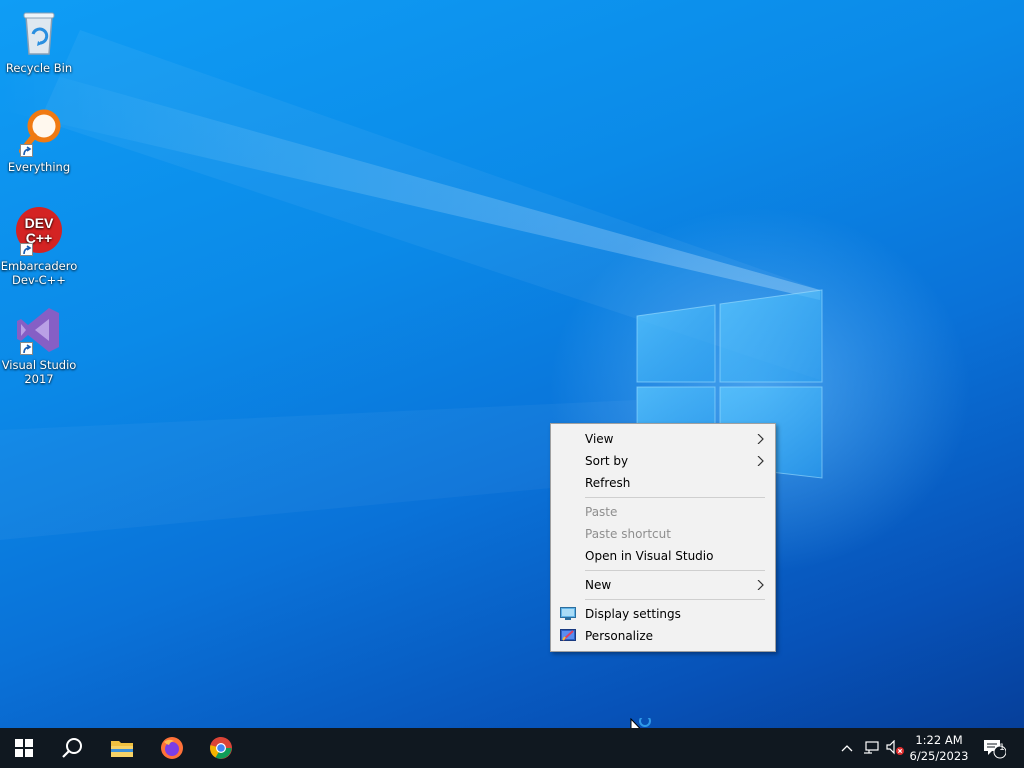 This screenshot has width=1024, height=768. What do you see at coordinates (39, 68) in the screenshot?
I see `desktop-icon-label: Recycle Bin` at bounding box center [39, 68].